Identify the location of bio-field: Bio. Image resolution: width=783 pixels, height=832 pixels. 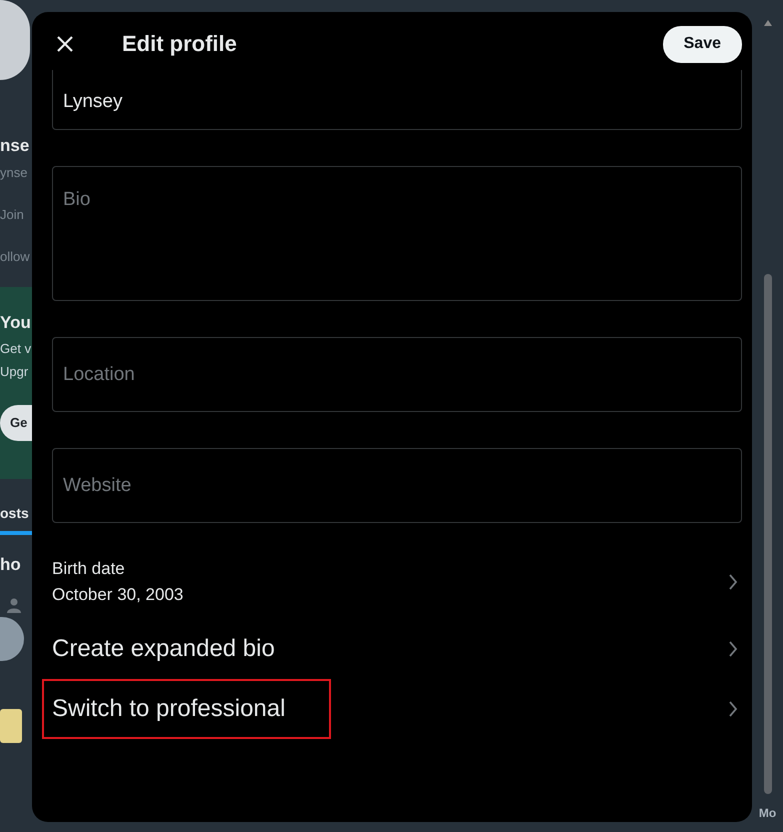
(397, 233).